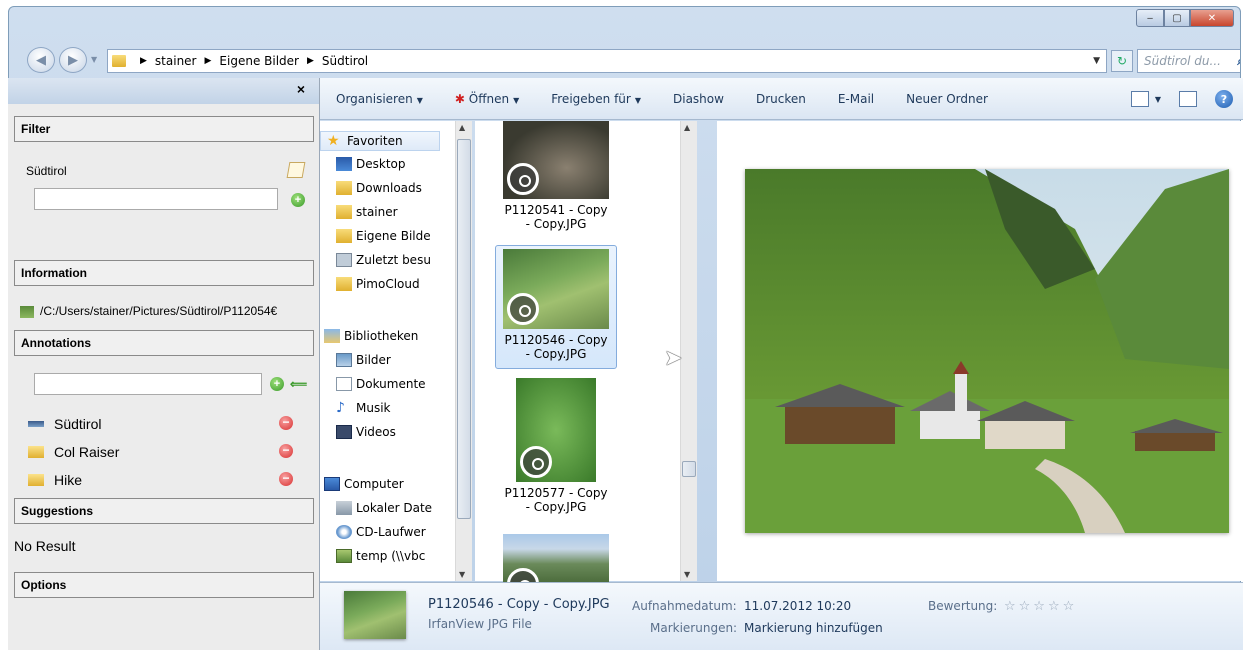  What do you see at coordinates (345, 61) in the screenshot?
I see `breadcrumb-suedtirol: Südtirol` at bounding box center [345, 61].